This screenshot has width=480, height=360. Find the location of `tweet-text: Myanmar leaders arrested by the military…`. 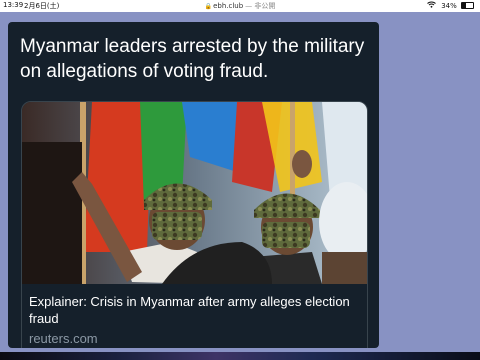

tweet-text: Myanmar leaders arrested by the military… is located at coordinates (192, 59).